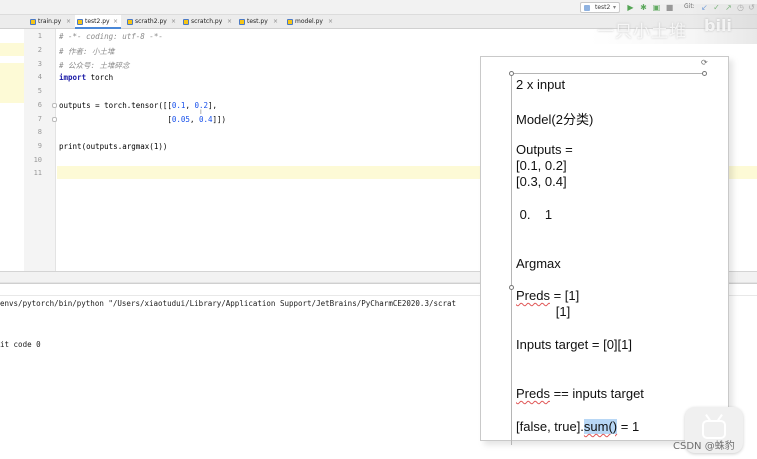  What do you see at coordinates (574, 344) in the screenshot?
I see `note-line: Inputs target = [0][1]` at bounding box center [574, 344].